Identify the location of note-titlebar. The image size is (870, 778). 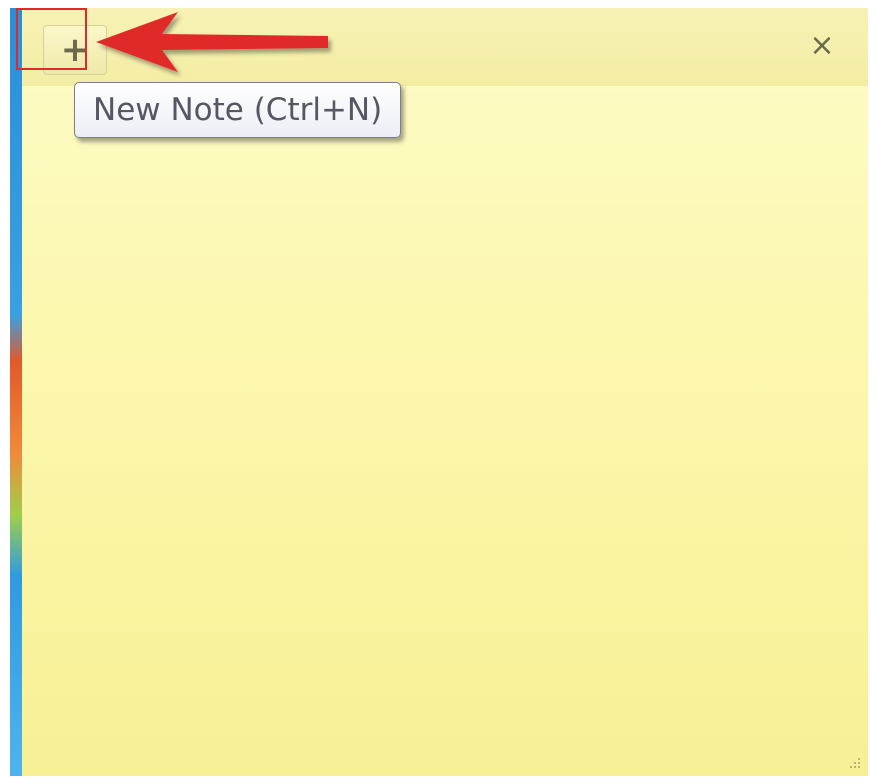
(445, 47).